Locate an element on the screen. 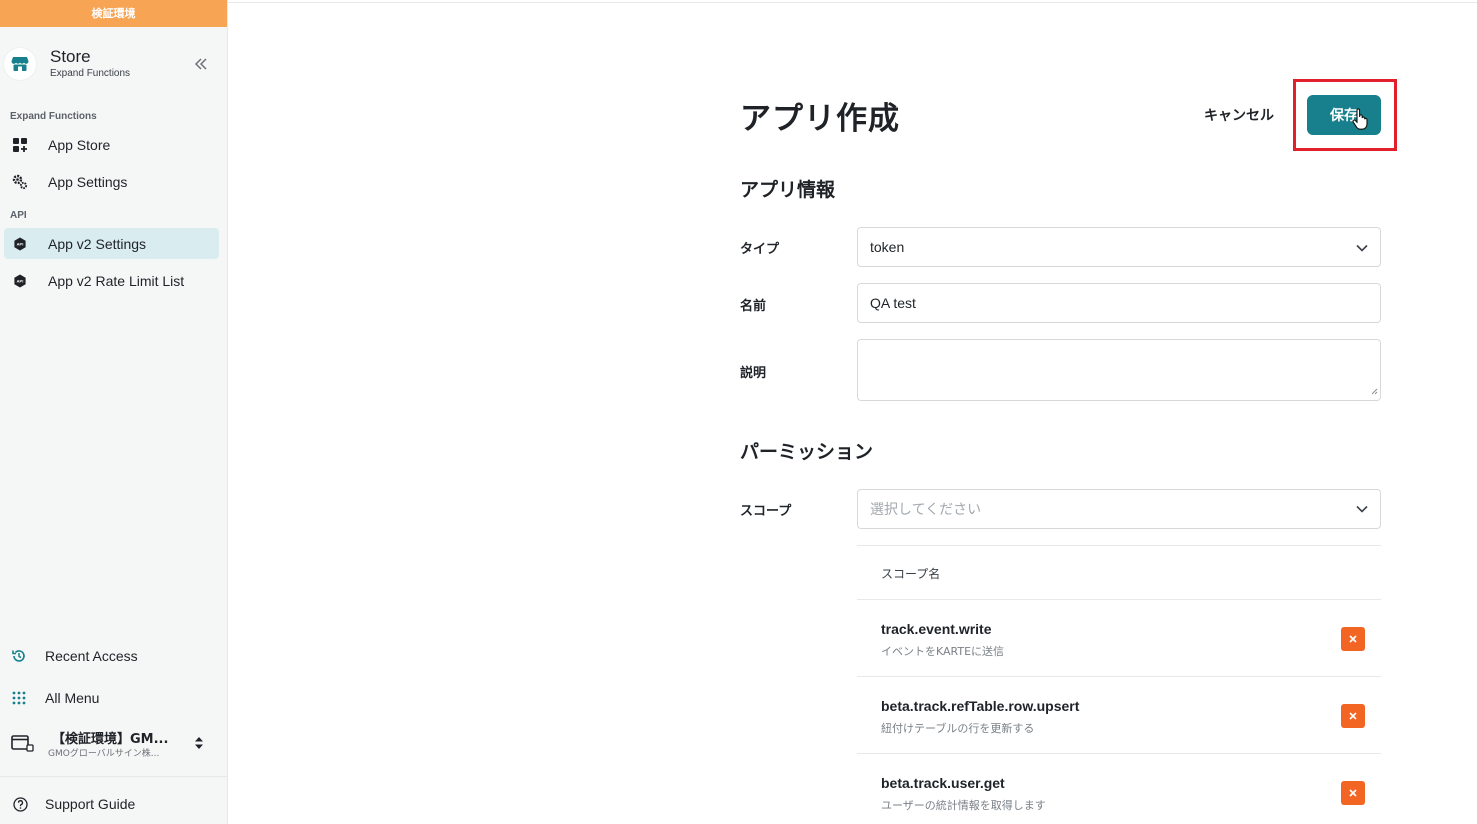 Image resolution: width=1477 pixels, height=824 pixels. type-select-value: token is located at coordinates (887, 247).